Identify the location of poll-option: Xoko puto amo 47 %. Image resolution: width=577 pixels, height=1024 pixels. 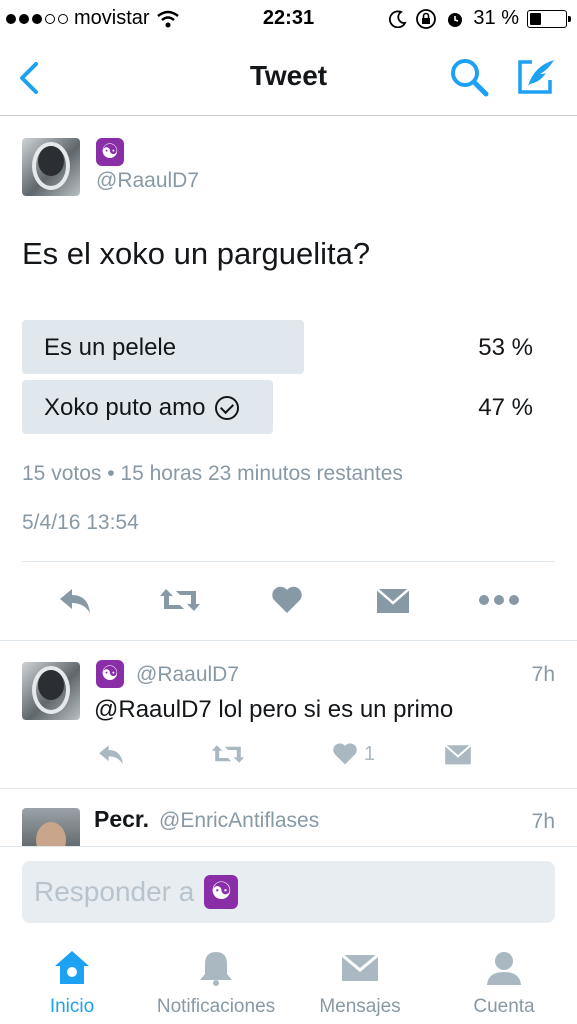
(288, 407).